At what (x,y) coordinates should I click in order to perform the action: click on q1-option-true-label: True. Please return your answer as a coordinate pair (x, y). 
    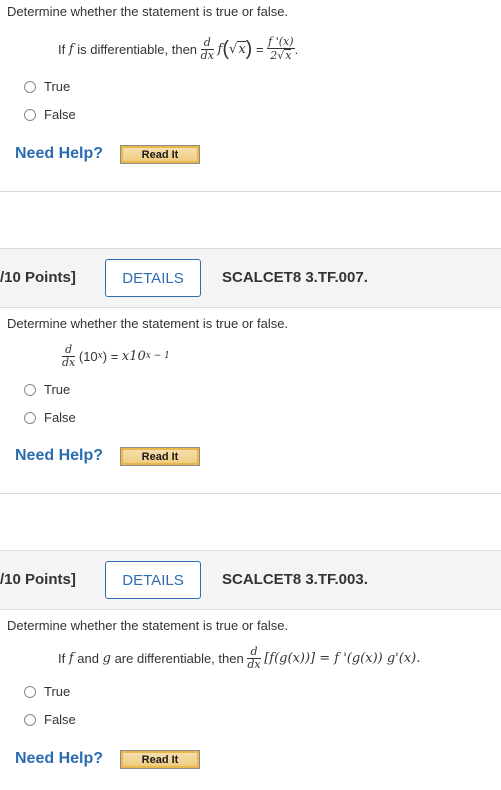
    Looking at the image, I should click on (57, 86).